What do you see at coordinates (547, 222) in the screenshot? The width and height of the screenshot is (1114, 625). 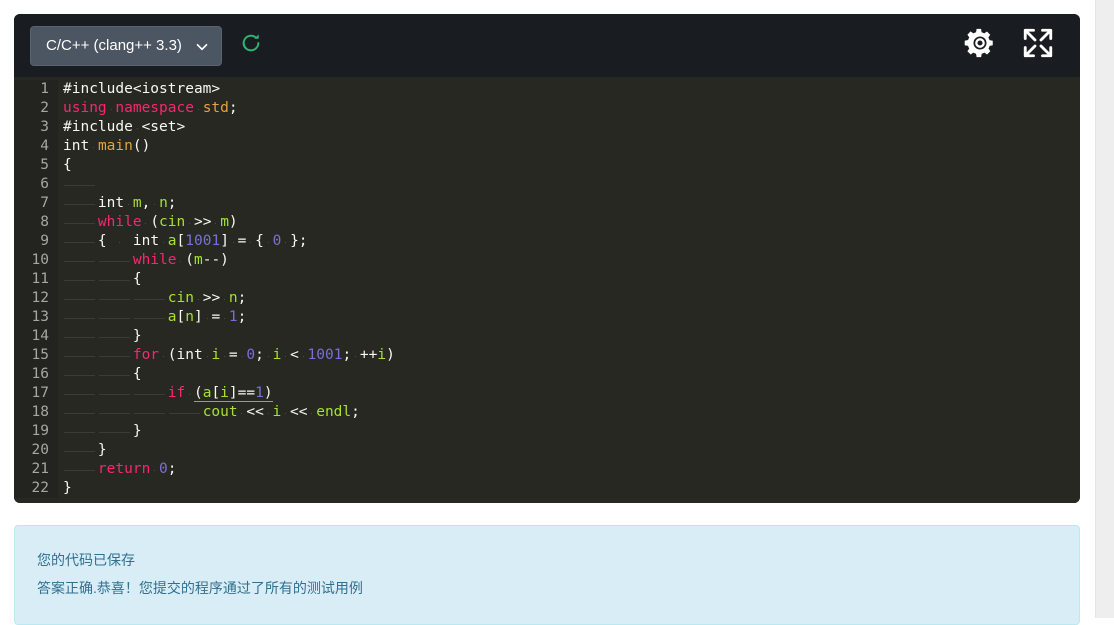 I see `code-line: 8 while (cin >> m)` at bounding box center [547, 222].